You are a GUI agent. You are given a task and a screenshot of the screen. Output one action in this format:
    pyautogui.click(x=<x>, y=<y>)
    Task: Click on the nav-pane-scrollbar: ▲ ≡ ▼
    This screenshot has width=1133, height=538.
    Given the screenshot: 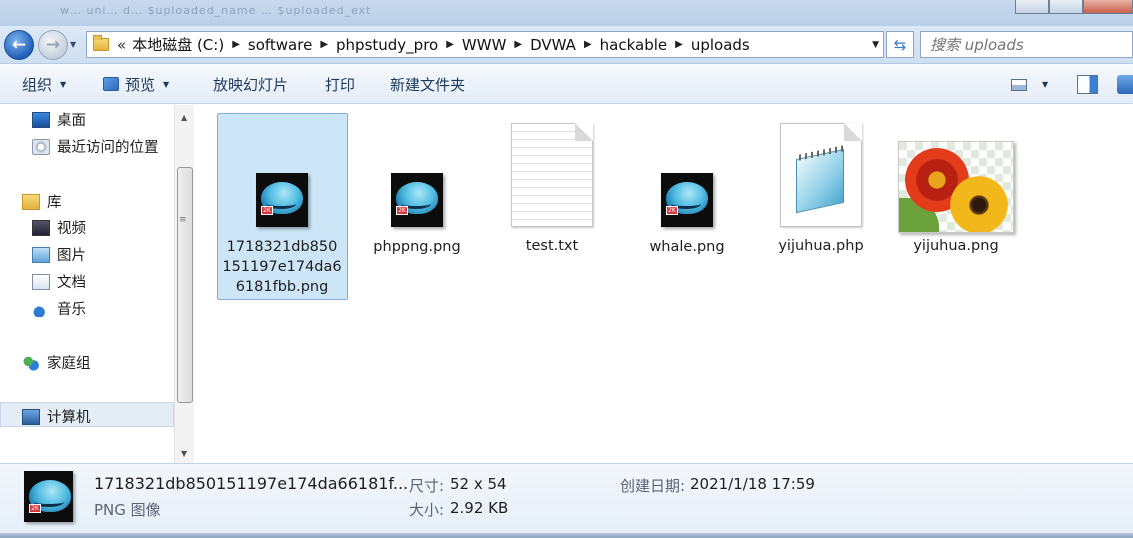 What is the action you would take?
    pyautogui.click(x=184, y=284)
    